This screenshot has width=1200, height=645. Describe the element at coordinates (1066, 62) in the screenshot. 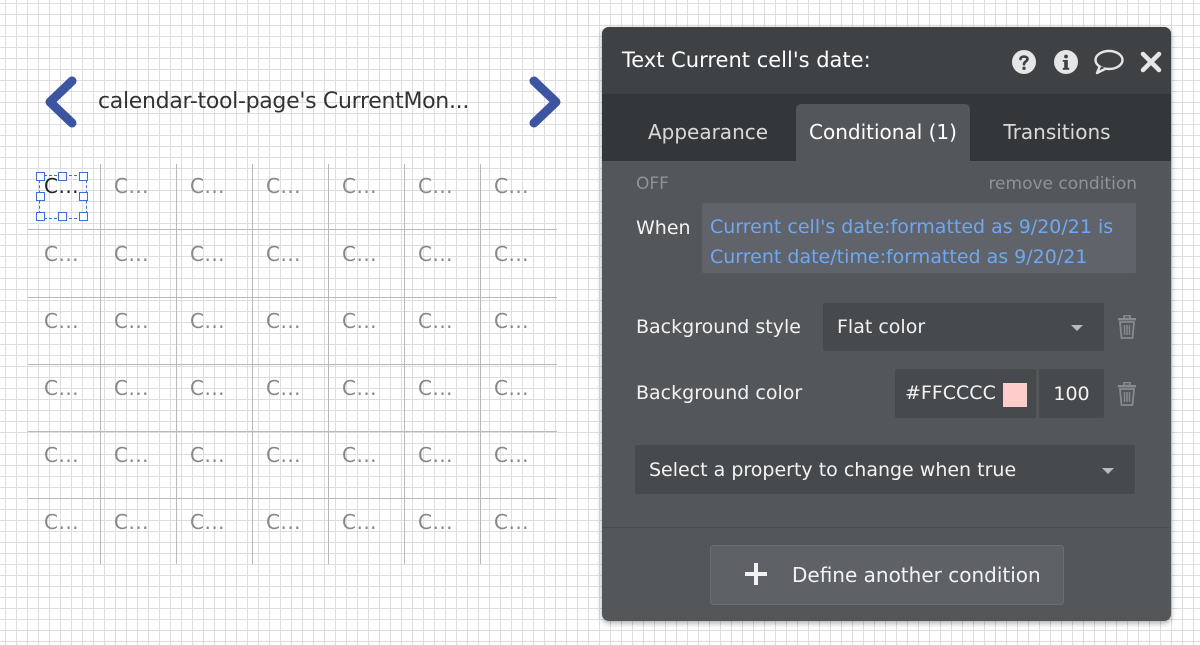

I see `info-icon` at that location.